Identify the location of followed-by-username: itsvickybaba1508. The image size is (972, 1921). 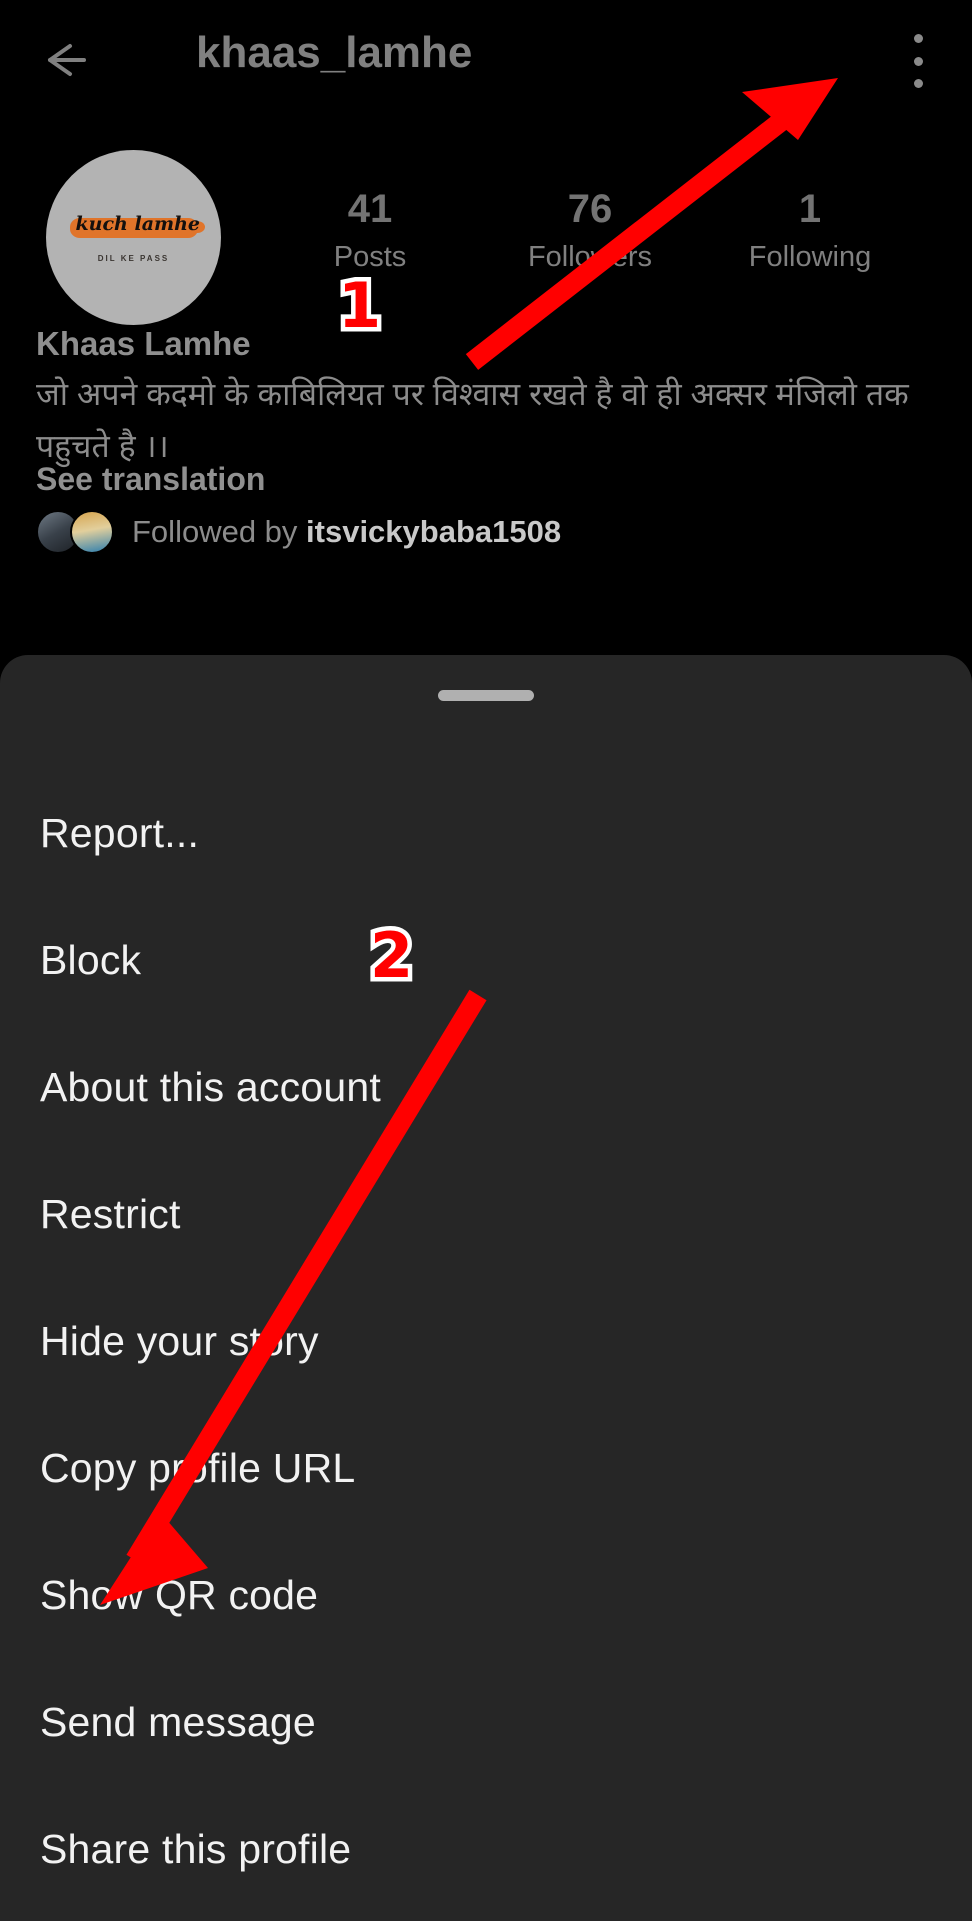
(434, 531).